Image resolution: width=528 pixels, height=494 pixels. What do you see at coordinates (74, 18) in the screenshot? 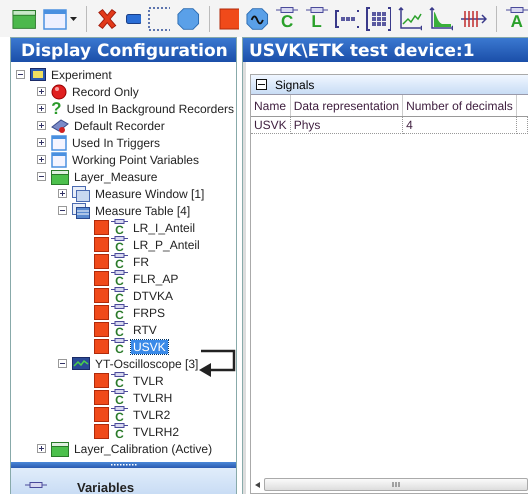
I see `dropdown-caret-icon` at bounding box center [74, 18].